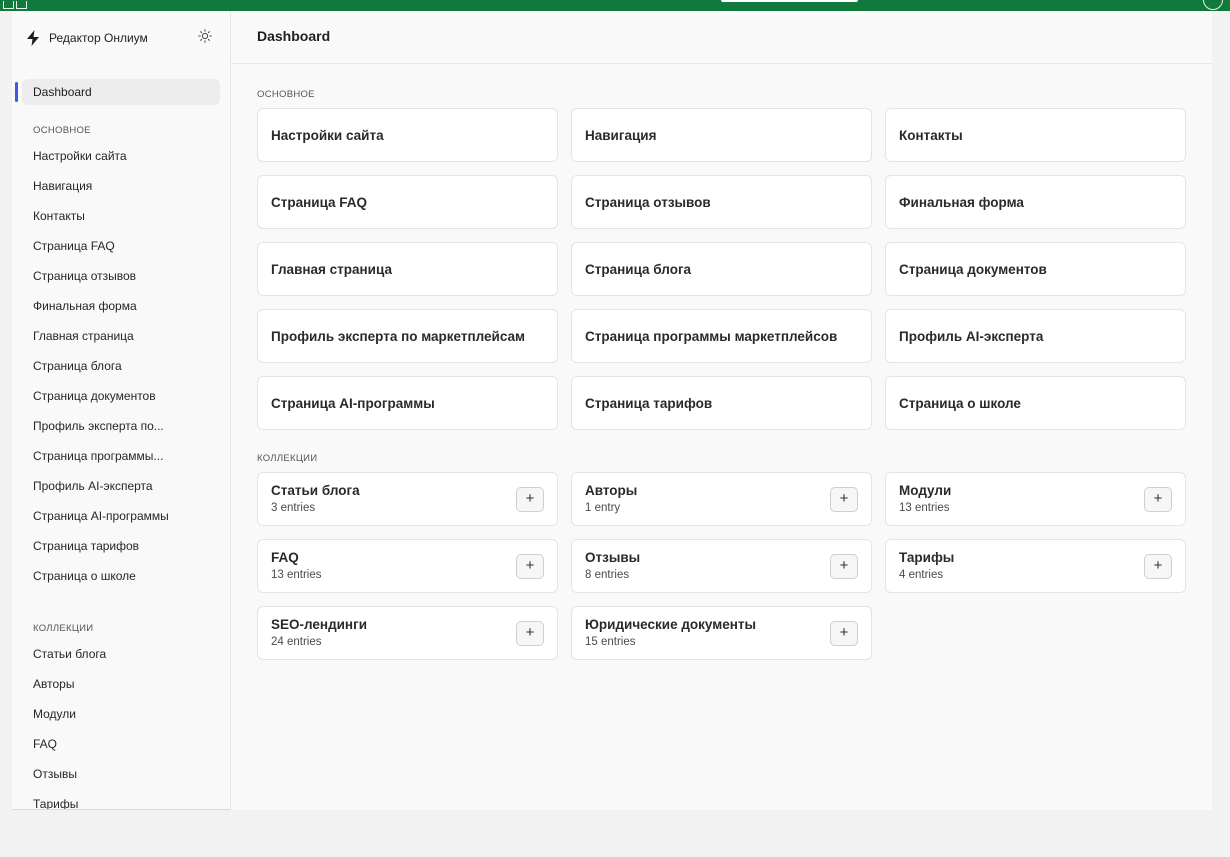 This screenshot has width=1230, height=857. Describe the element at coordinates (69, 684) in the screenshot. I see `sidebar-item: Авторы` at that location.